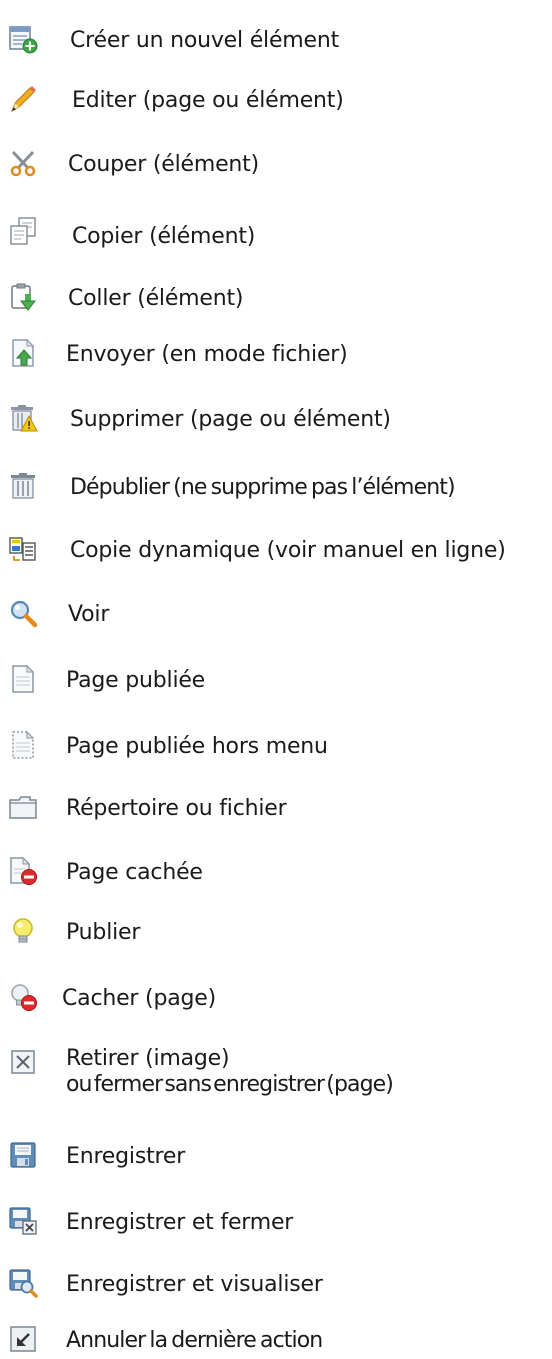 The height and width of the screenshot is (1359, 552). What do you see at coordinates (23, 679) in the screenshot?
I see `published-page-icon` at bounding box center [23, 679].